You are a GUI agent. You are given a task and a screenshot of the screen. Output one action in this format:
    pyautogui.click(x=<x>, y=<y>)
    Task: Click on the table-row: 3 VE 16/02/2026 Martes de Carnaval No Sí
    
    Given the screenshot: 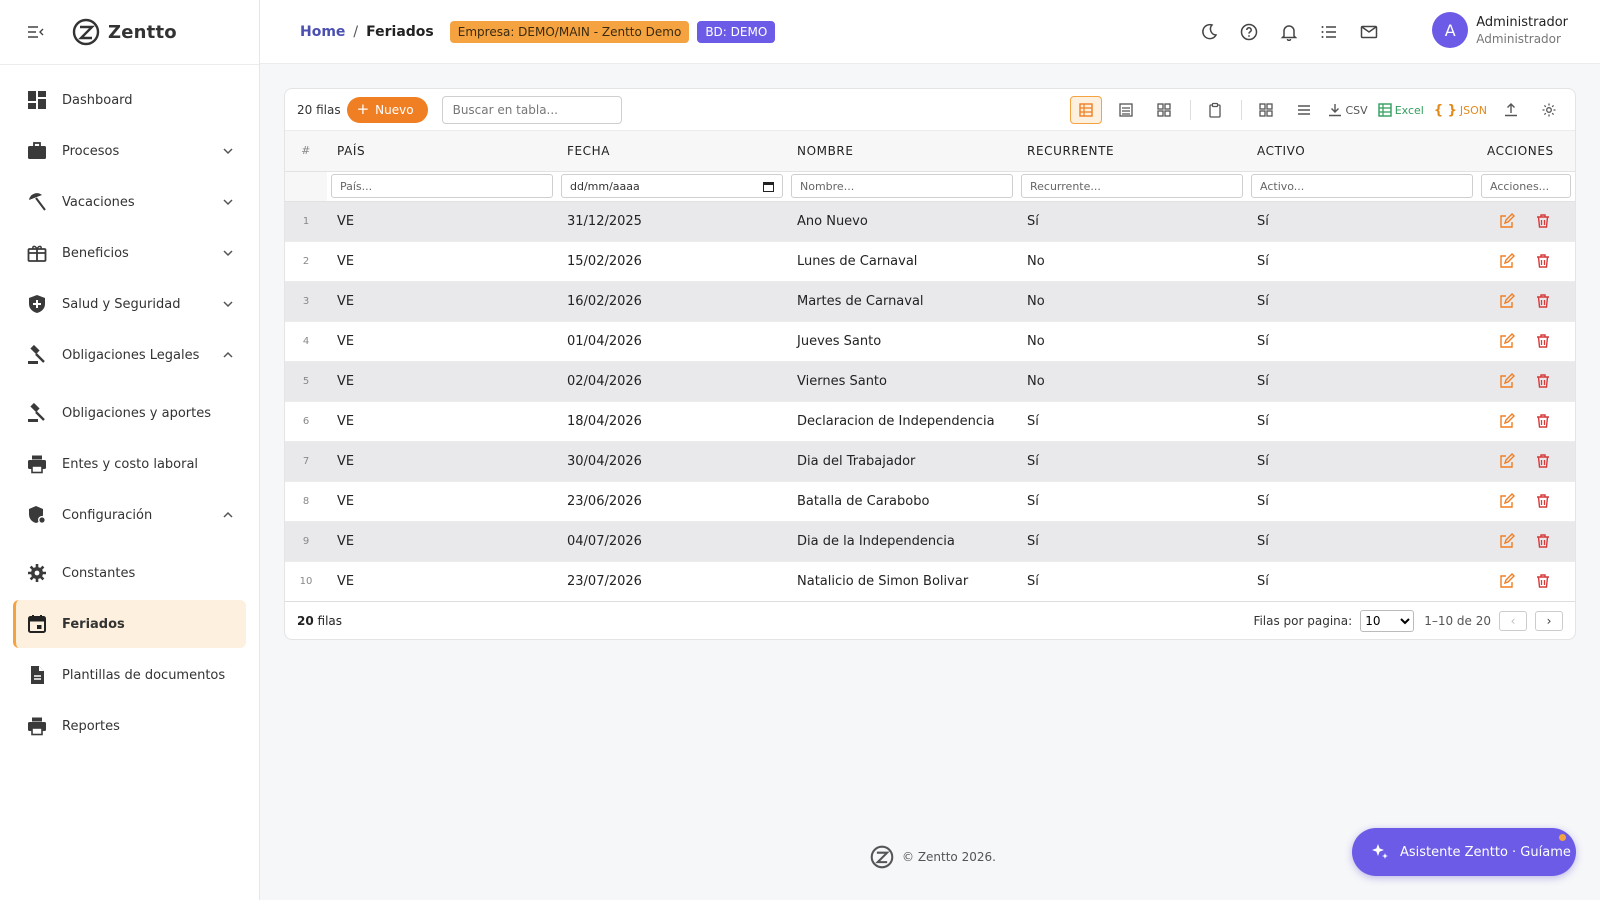 What is the action you would take?
    pyautogui.click(x=930, y=301)
    